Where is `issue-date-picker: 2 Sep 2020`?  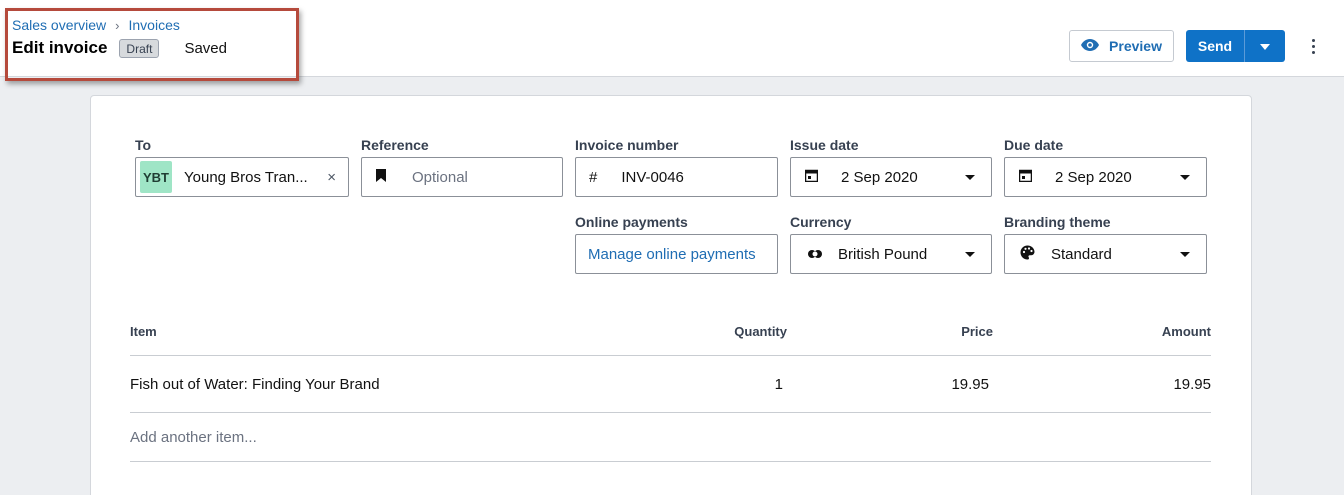
issue-date-picker: 2 Sep 2020 is located at coordinates (891, 177).